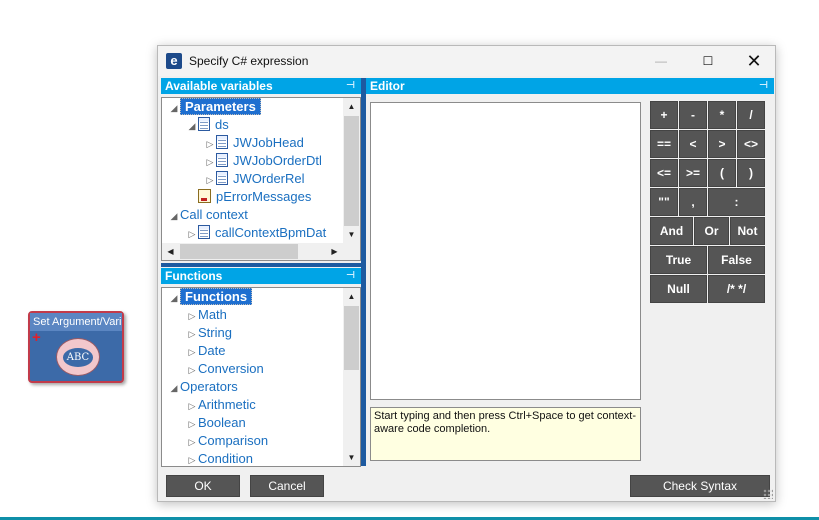 The height and width of the screenshot is (520, 819). I want to click on keypad-key: Or, so click(711, 231).